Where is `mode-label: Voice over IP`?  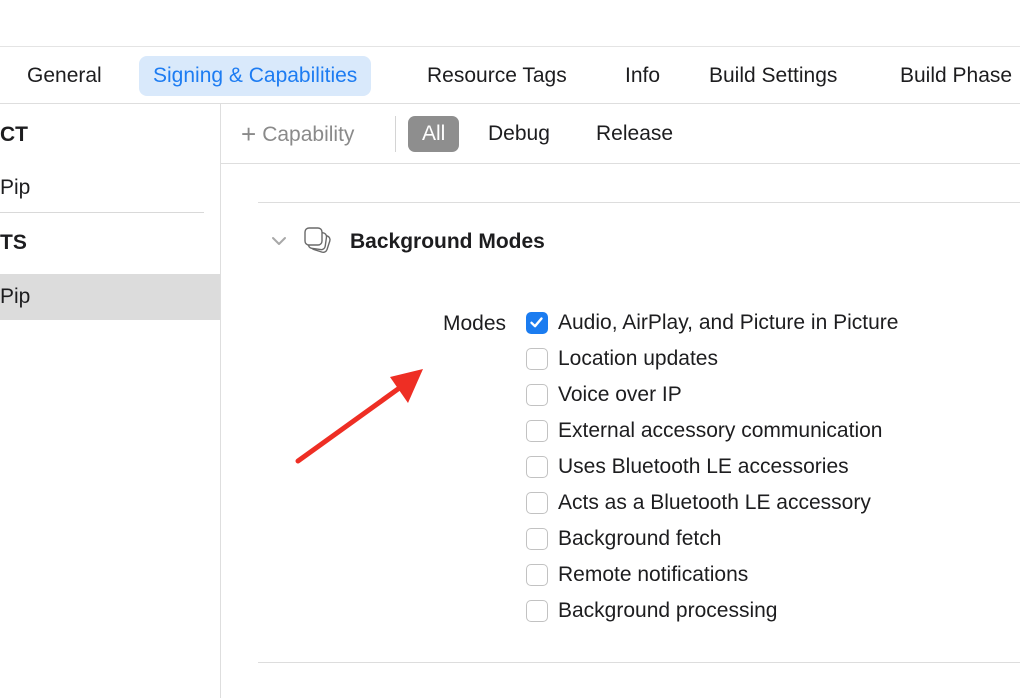 mode-label: Voice over IP is located at coordinates (620, 394).